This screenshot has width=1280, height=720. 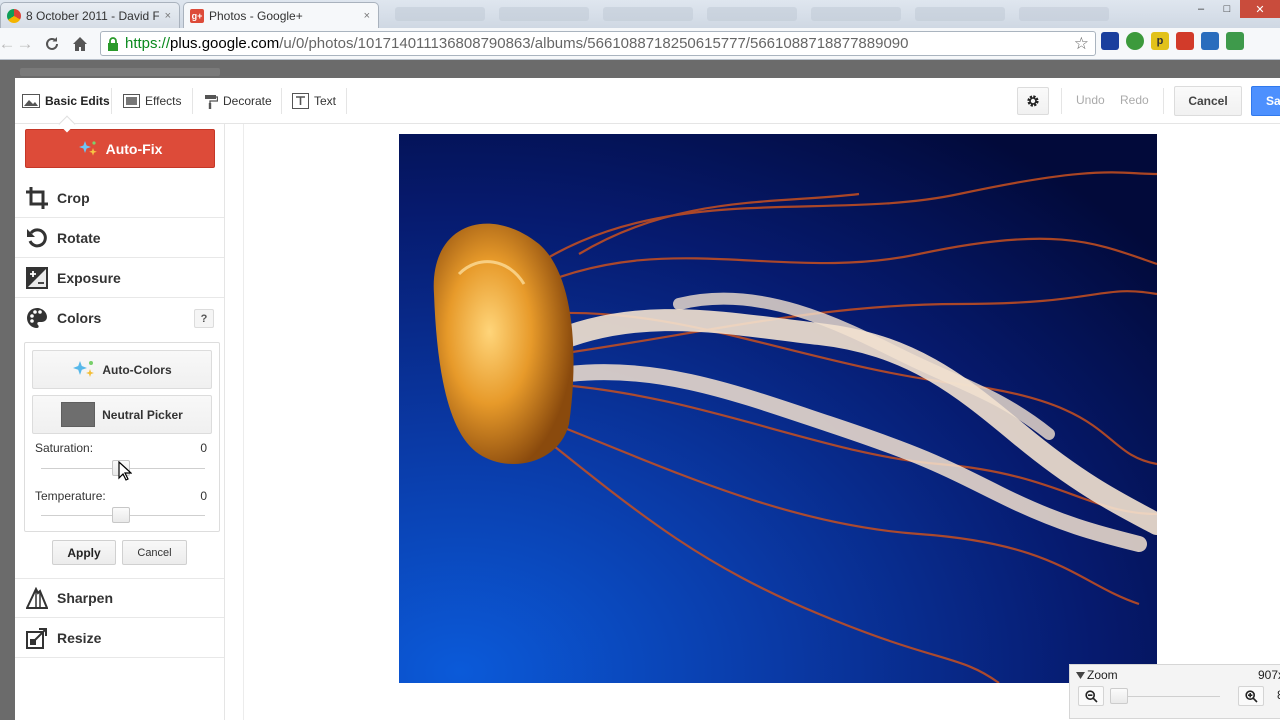 I want to click on rotate-icon, so click(x=37, y=238).